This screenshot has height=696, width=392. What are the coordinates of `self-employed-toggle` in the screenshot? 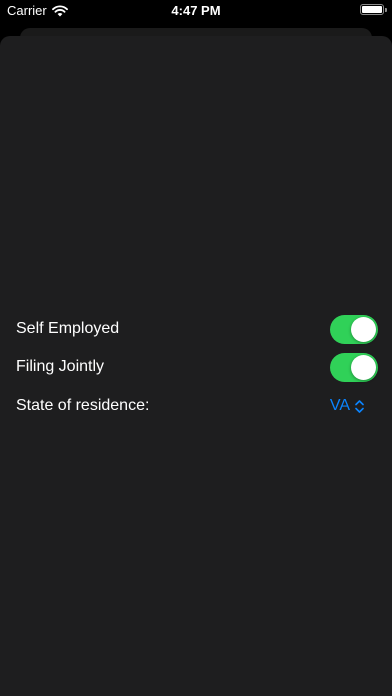 It's located at (354, 329).